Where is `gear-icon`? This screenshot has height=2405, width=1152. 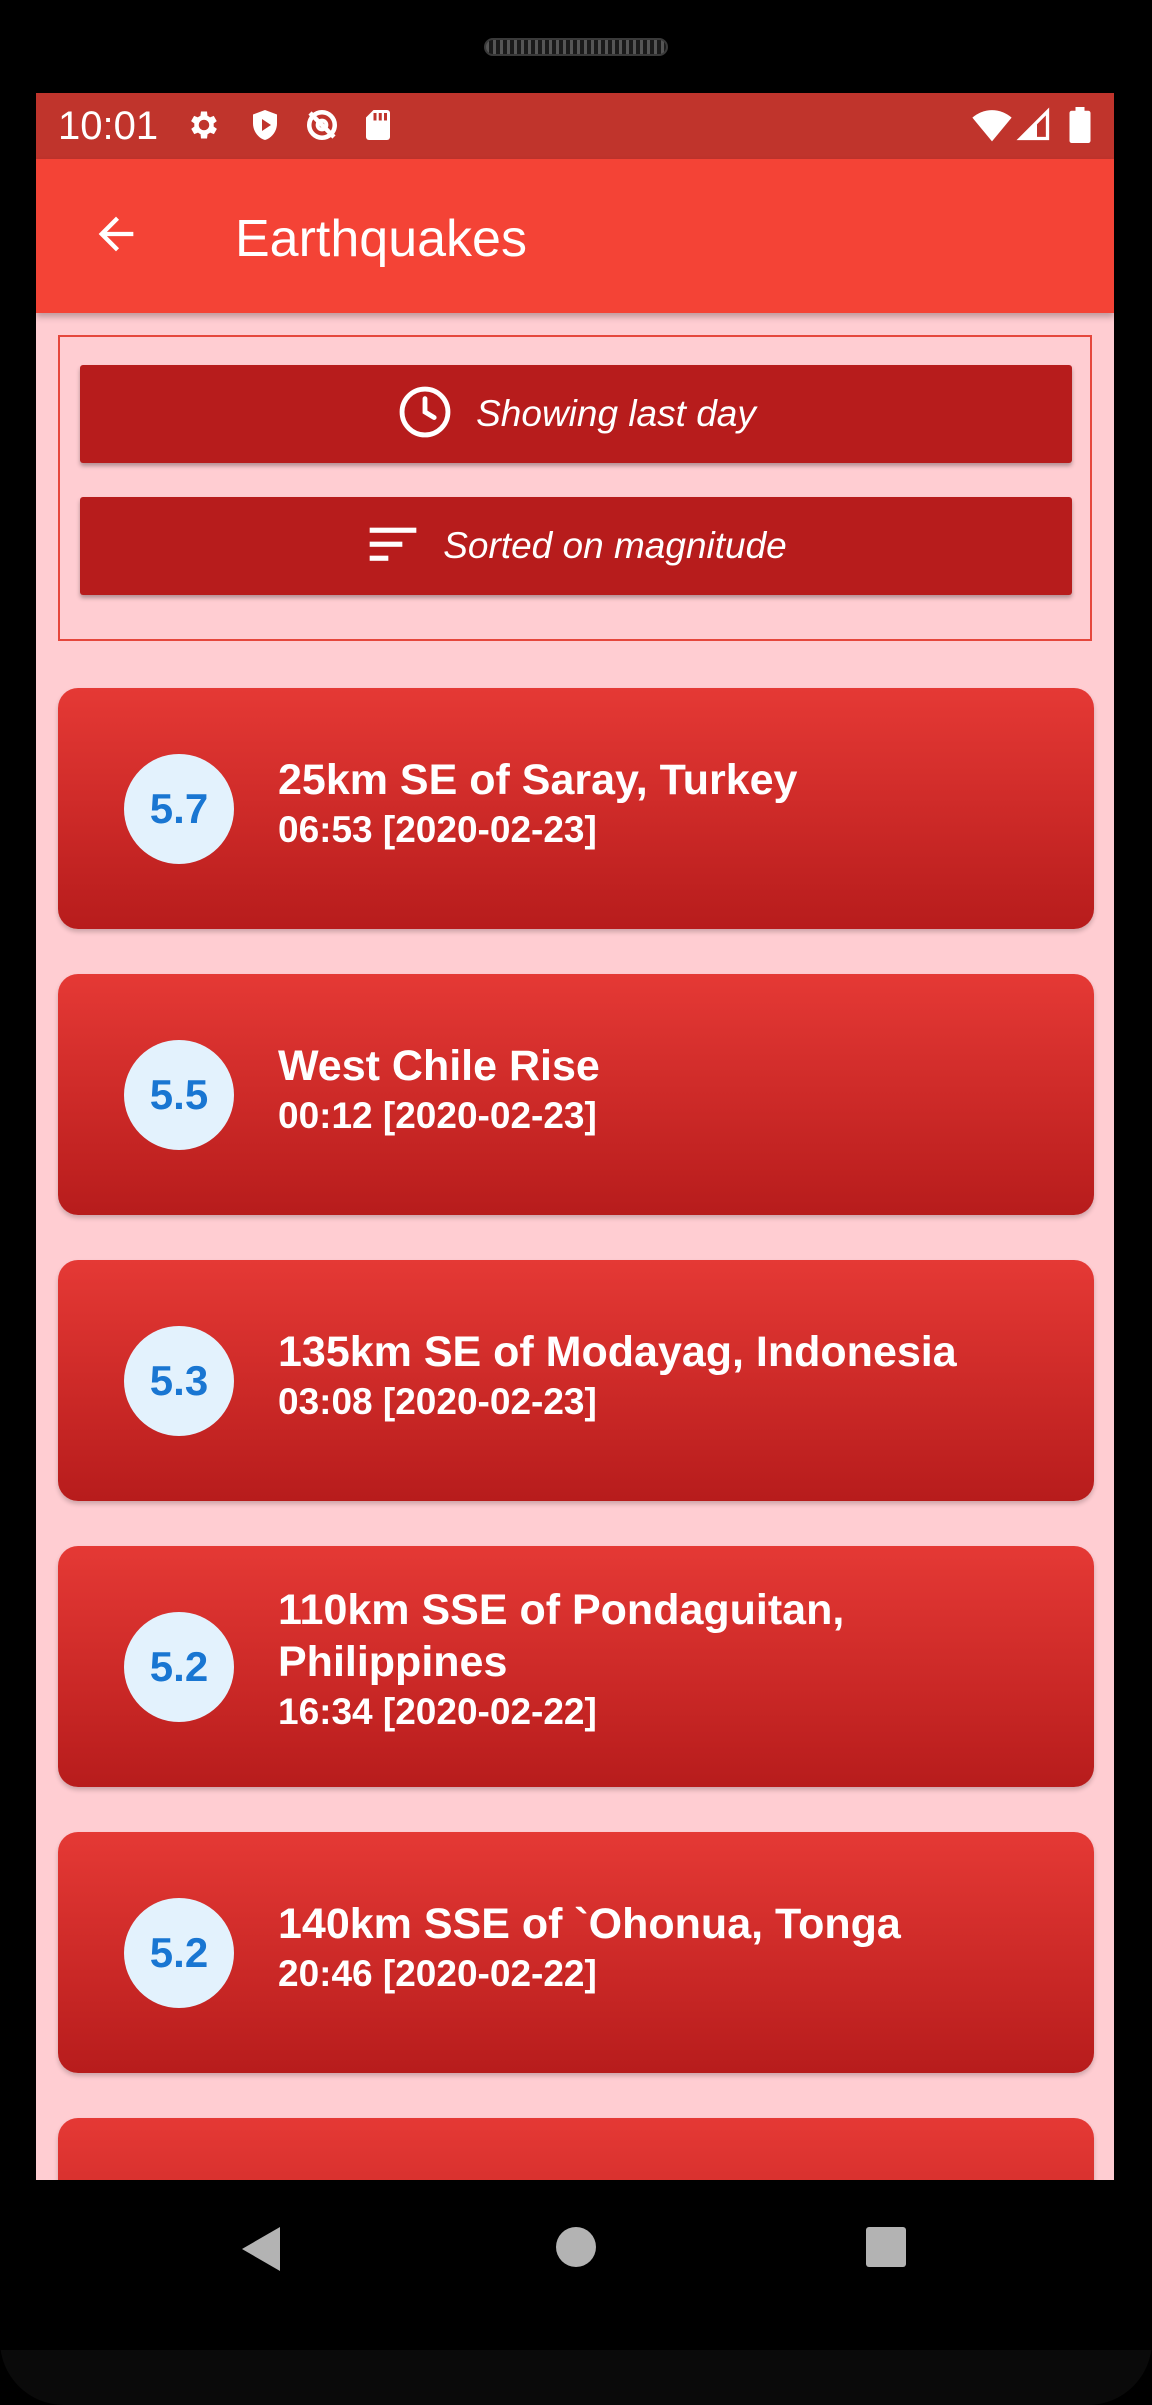
gear-icon is located at coordinates (204, 125).